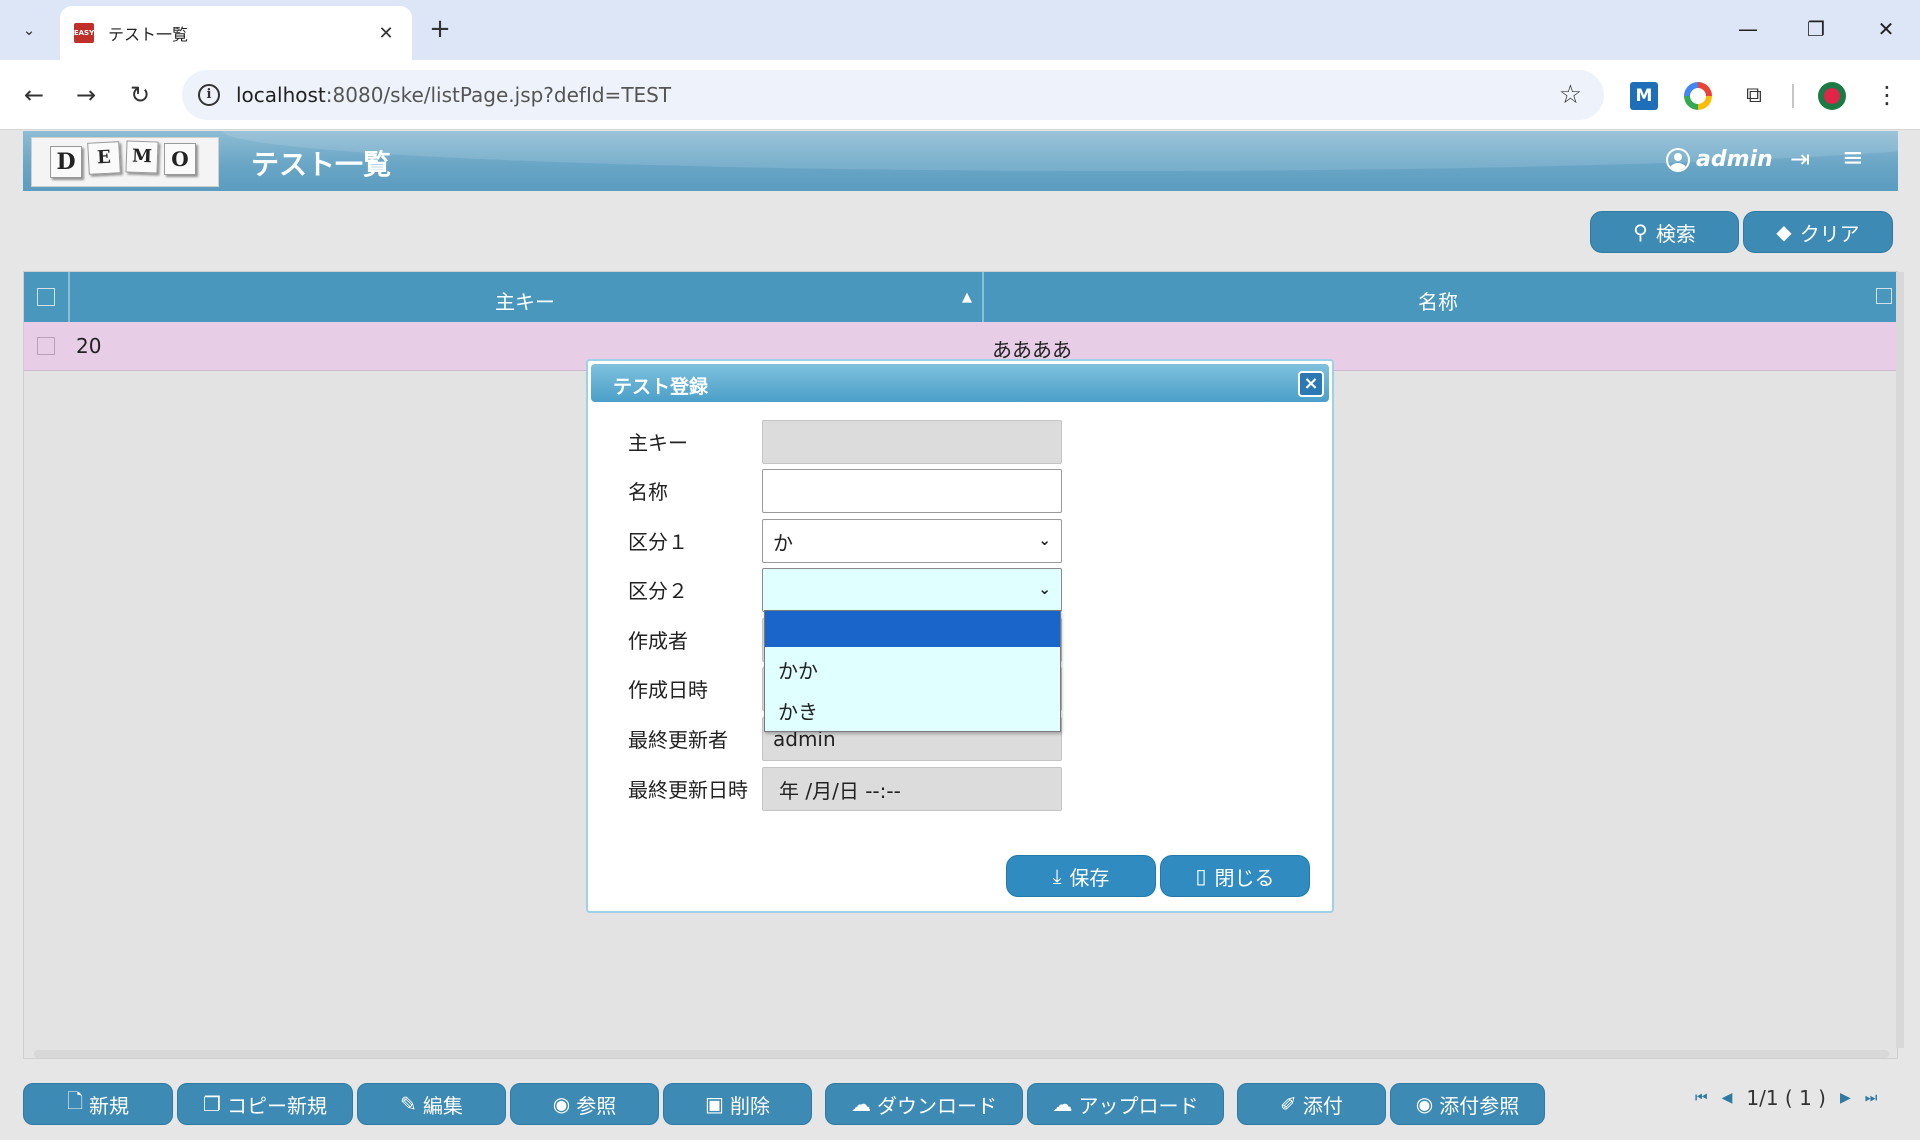  I want to click on favicon-icon: EASY, so click(84, 33).